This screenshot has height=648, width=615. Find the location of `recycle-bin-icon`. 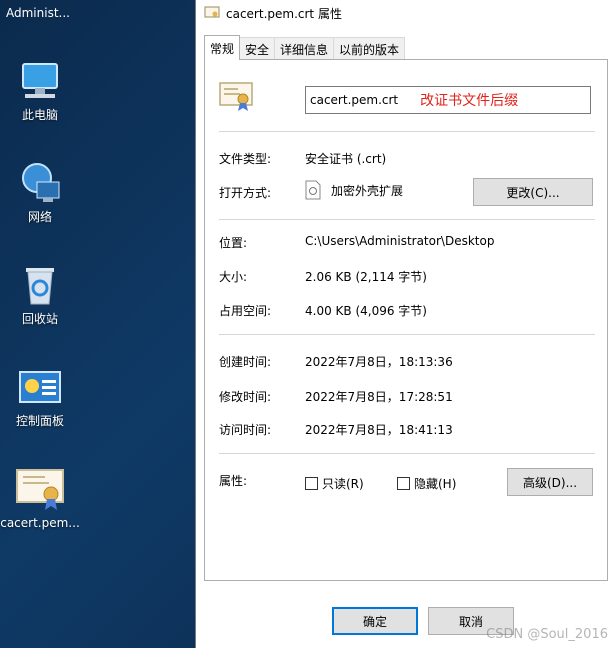

recycle-bin-icon is located at coordinates (40, 286).